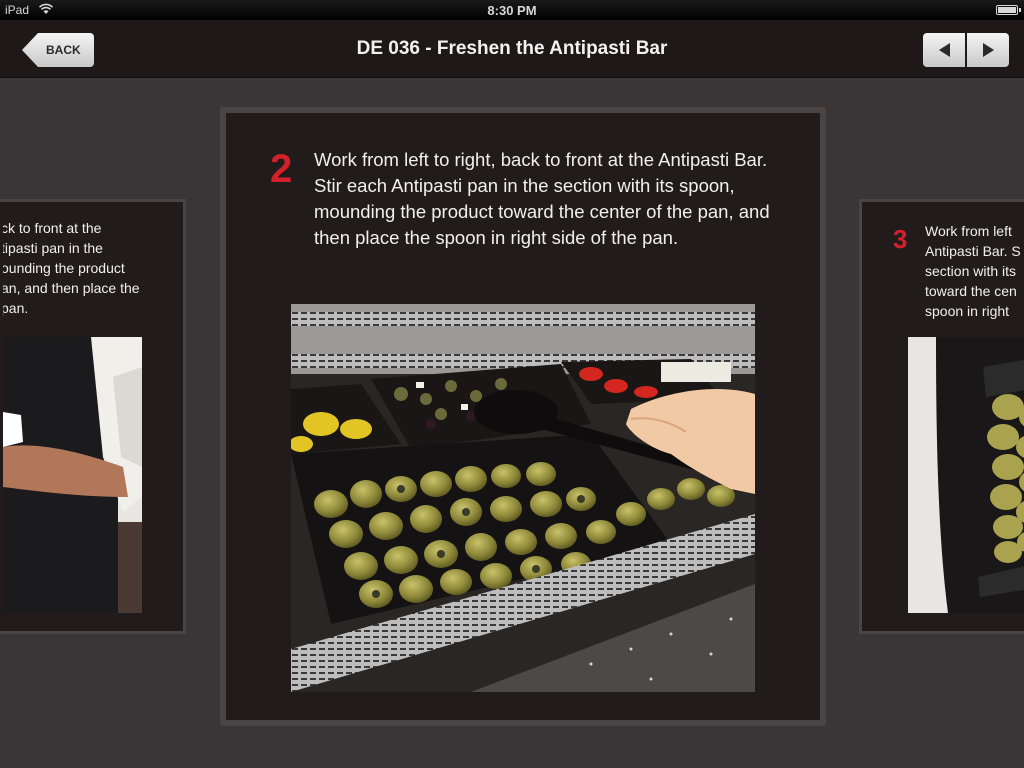 This screenshot has height=768, width=1024. Describe the element at coordinates (971, 291) in the screenshot. I see `next-step-line: toward the cen` at that location.